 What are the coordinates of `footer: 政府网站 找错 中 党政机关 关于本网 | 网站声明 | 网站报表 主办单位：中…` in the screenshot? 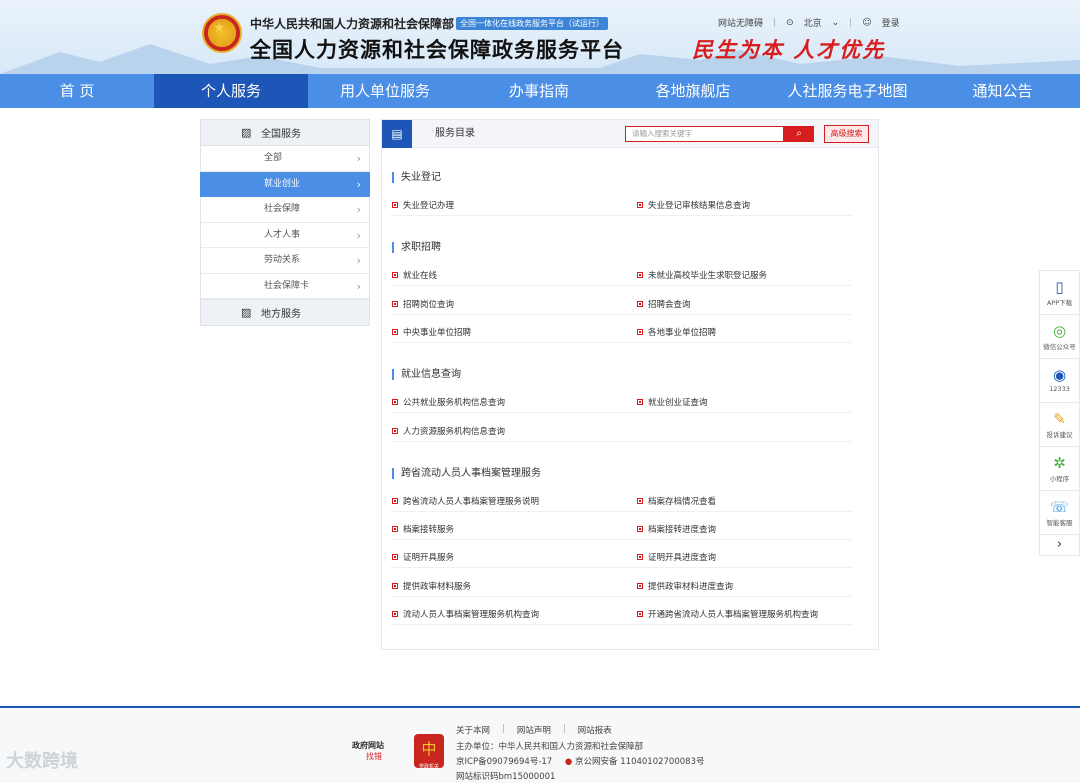 It's located at (540, 744).